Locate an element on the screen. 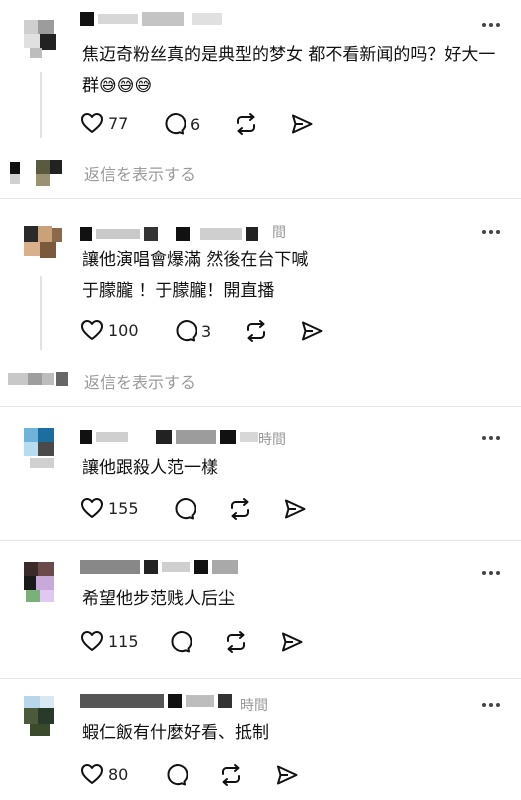  like-count: 115 is located at coordinates (123, 641).